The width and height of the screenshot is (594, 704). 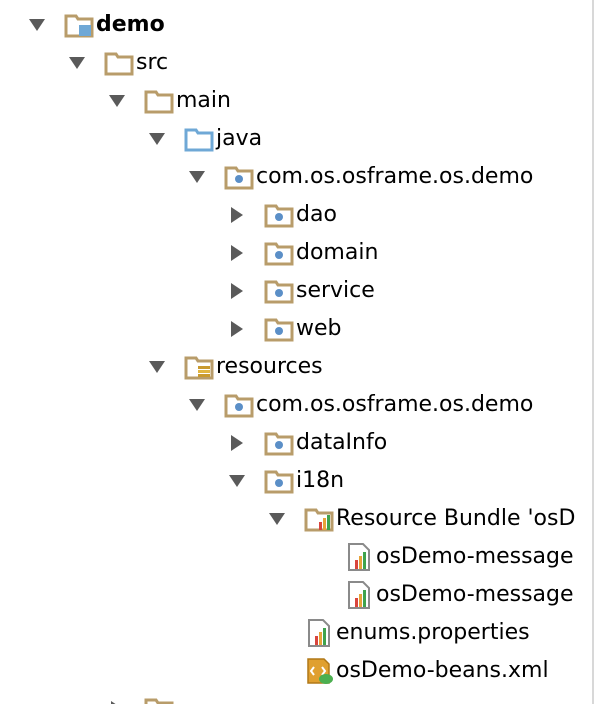 I want to click on tree-row: dao, so click(x=280, y=215).